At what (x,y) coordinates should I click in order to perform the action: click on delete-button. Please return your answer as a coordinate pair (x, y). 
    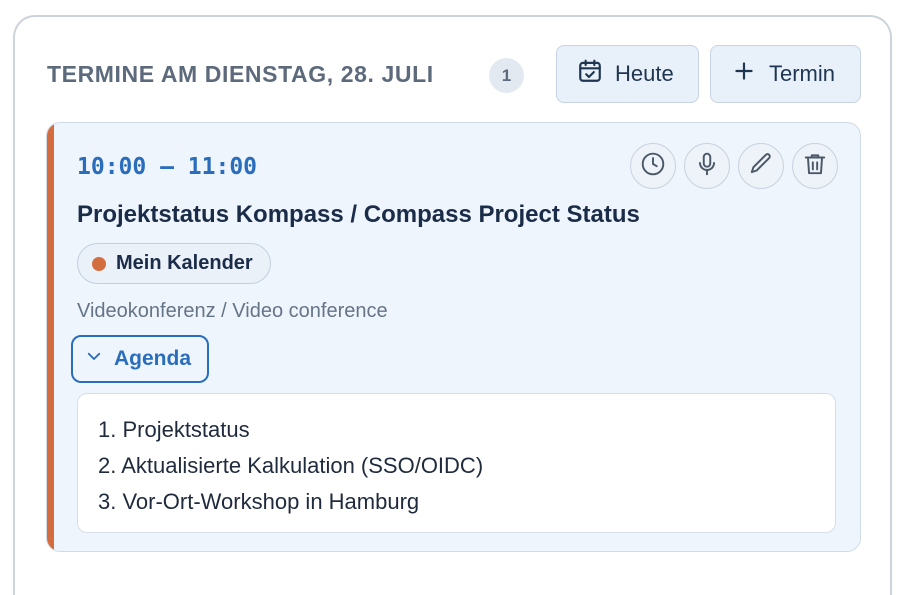
    Looking at the image, I should click on (815, 166).